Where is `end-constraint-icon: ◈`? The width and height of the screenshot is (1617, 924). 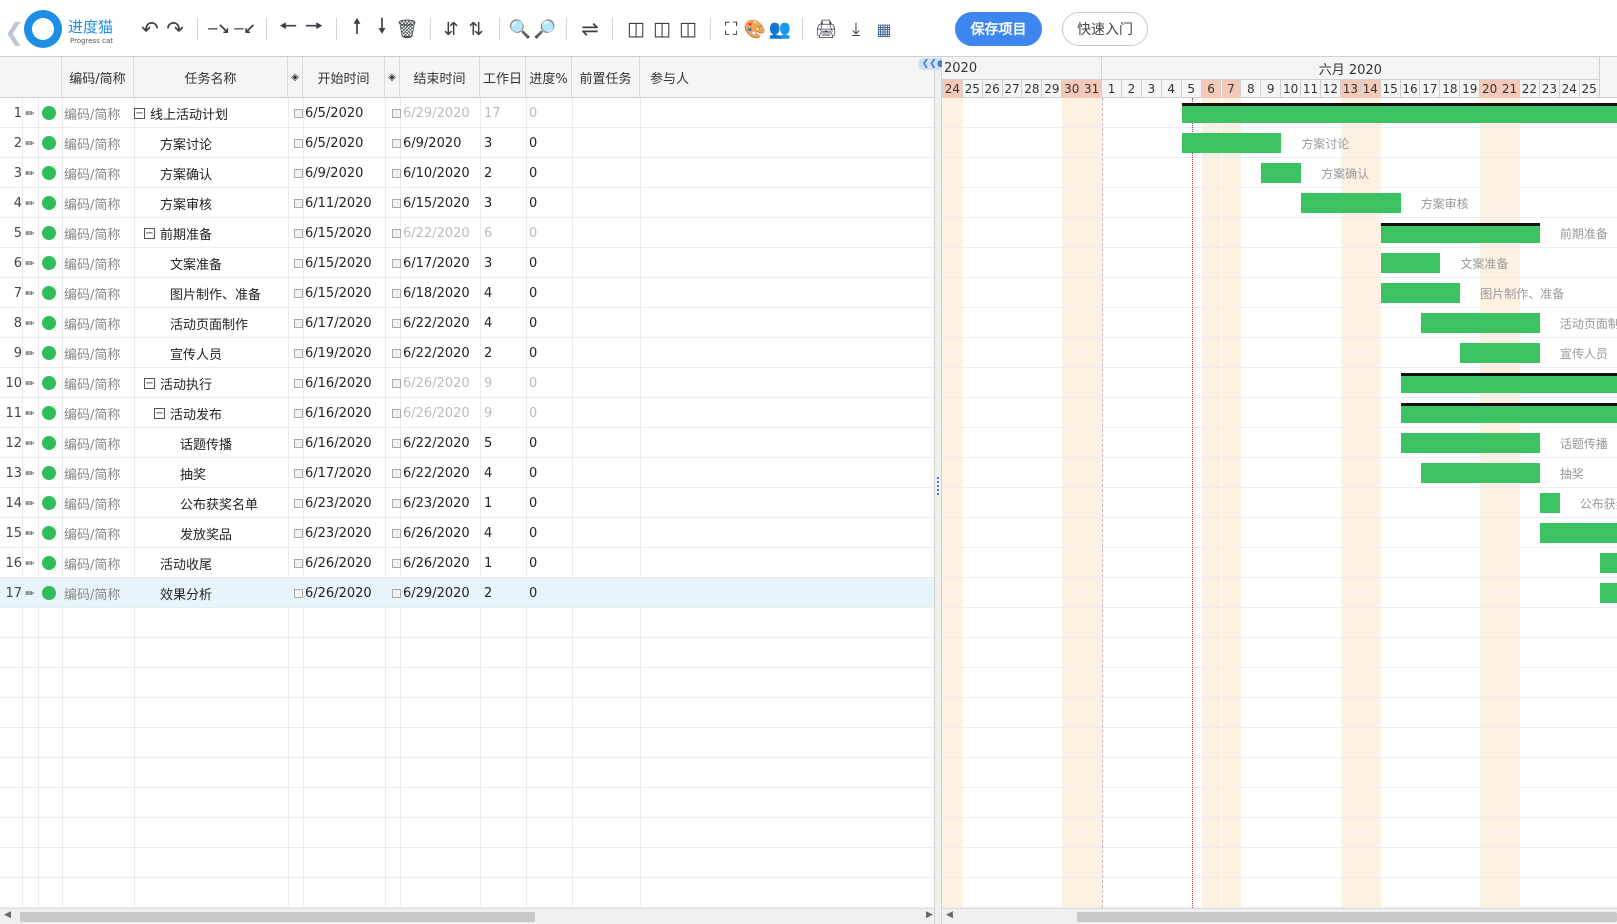
end-constraint-icon: ◈ is located at coordinates (392, 77).